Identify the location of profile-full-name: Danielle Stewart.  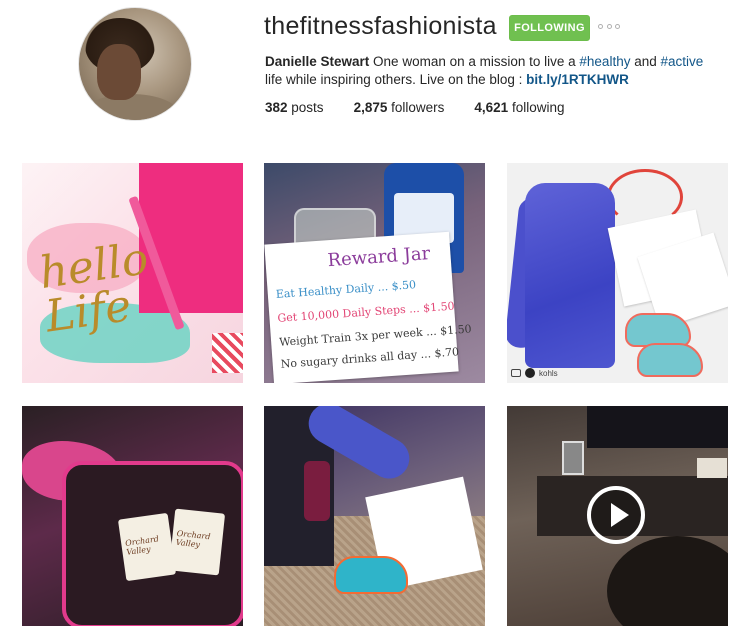
(317, 61).